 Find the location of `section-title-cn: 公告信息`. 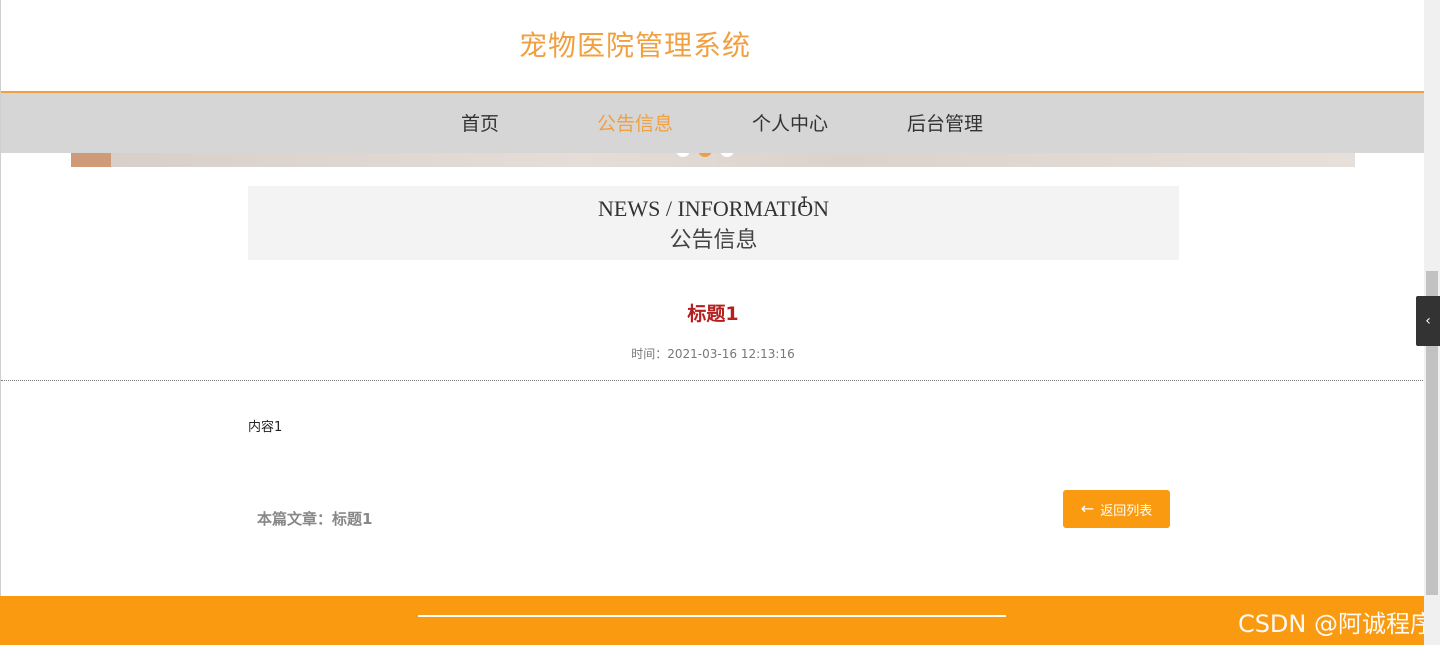

section-title-cn: 公告信息 is located at coordinates (713, 239).